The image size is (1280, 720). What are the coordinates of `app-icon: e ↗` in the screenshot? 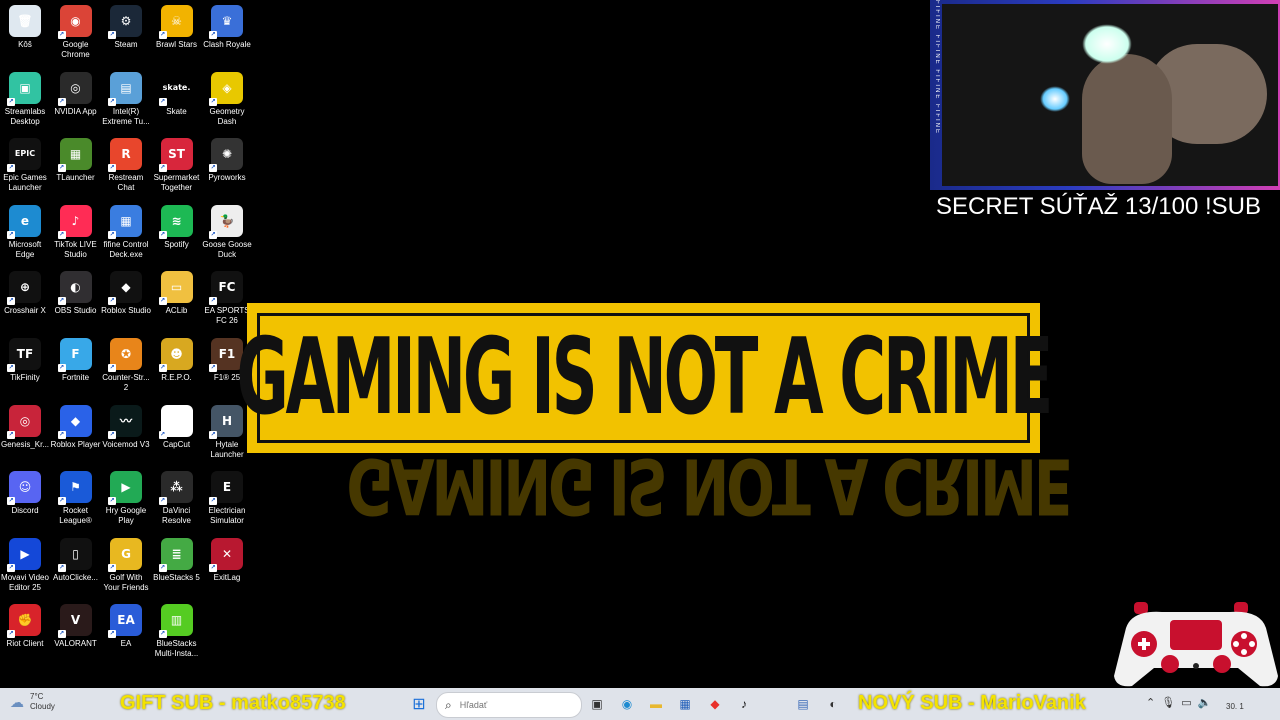 It's located at (24, 221).